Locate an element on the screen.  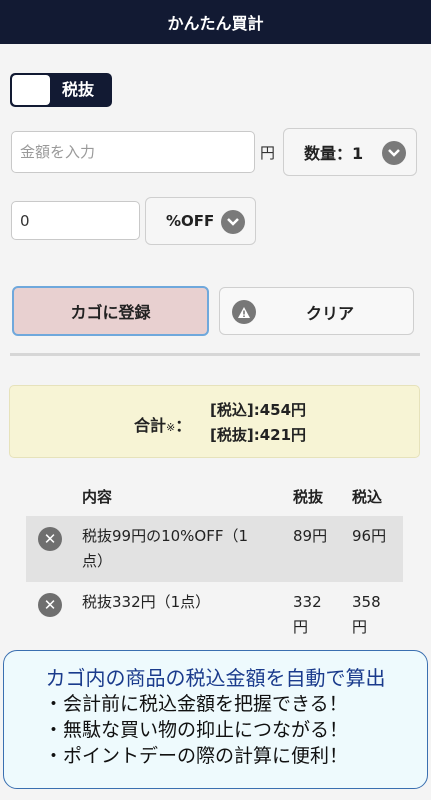
row-content-1: 税抜332円（1点） is located at coordinates (146, 602).